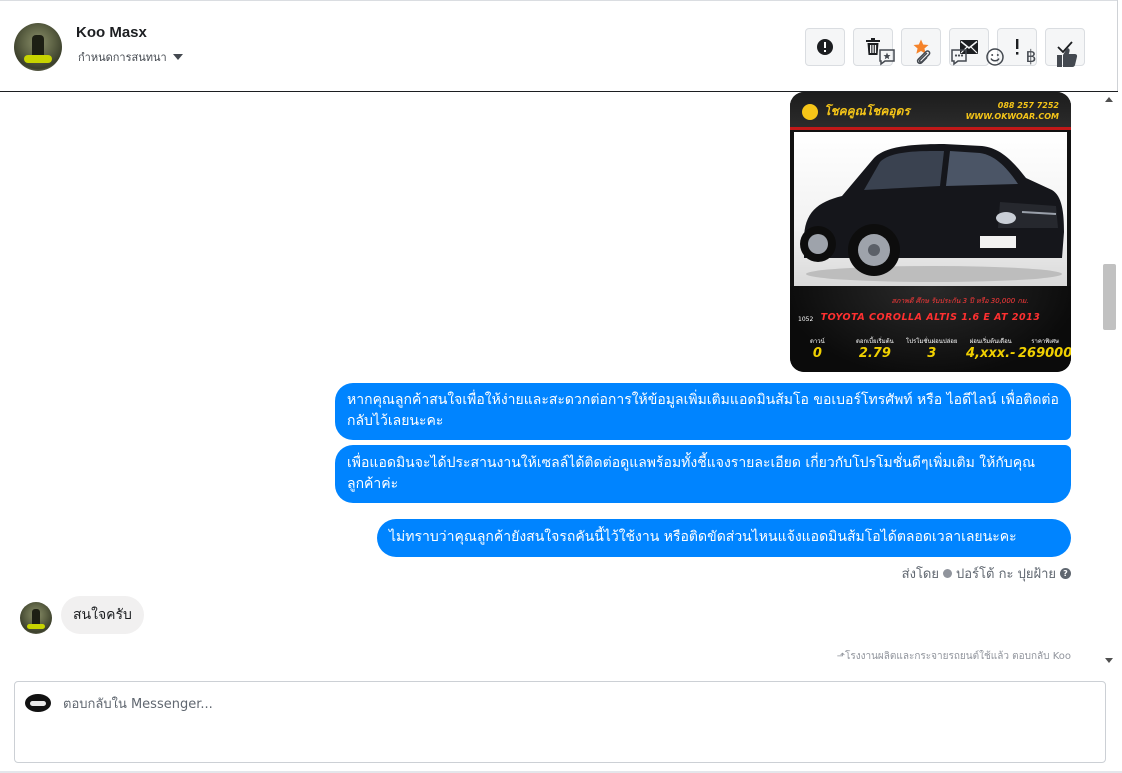 Image resolution: width=1122 pixels, height=773 pixels. What do you see at coordinates (1109, 380) in the screenshot?
I see `messages-scrollbar` at bounding box center [1109, 380].